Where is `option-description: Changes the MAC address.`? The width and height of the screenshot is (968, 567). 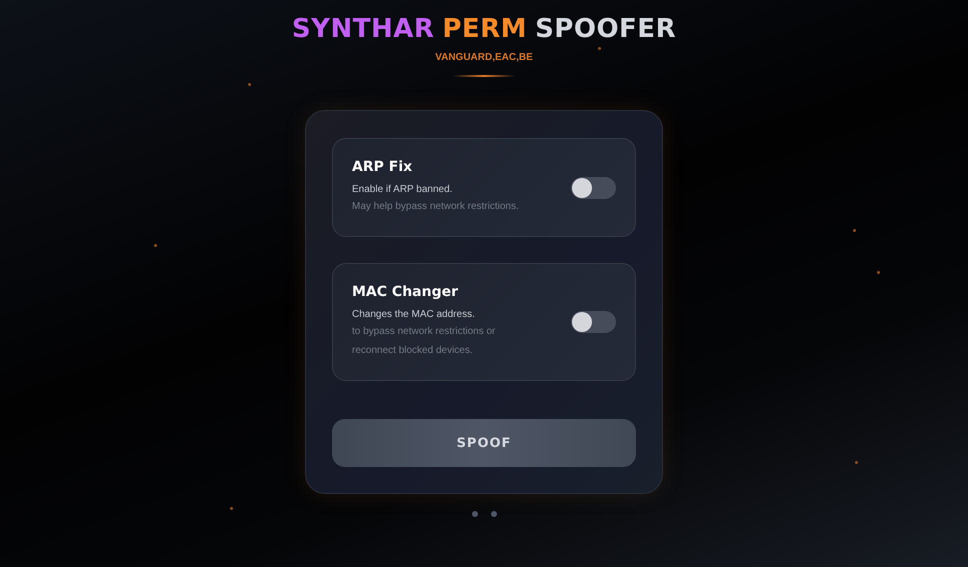 option-description: Changes the MAC address. is located at coordinates (414, 314).